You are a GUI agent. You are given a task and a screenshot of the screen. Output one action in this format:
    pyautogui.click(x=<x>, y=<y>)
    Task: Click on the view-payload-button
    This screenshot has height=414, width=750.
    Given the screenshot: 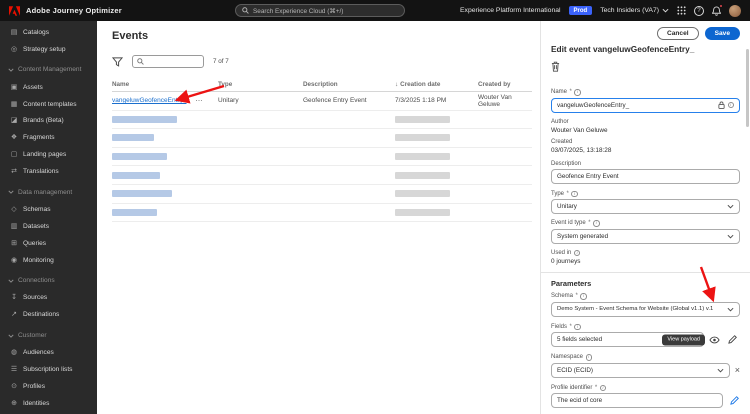 What is the action you would take?
    pyautogui.click(x=714, y=339)
    